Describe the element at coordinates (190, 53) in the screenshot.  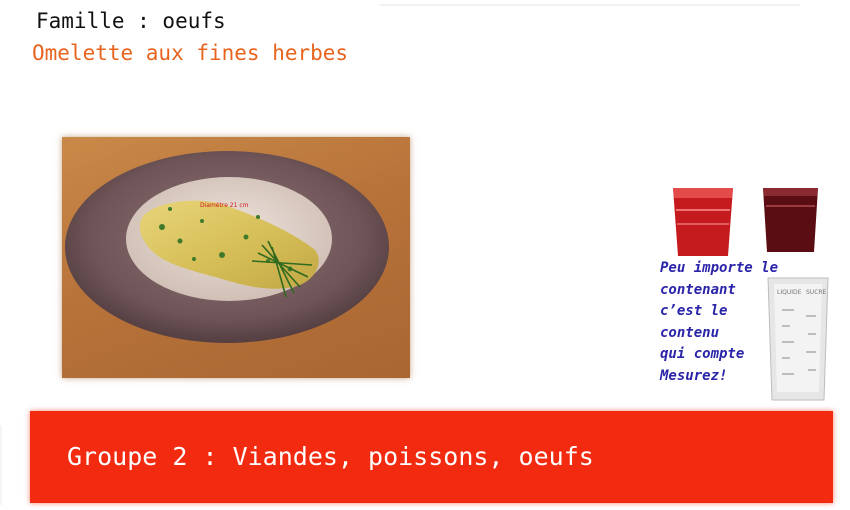
I see `recipe-title: Omelette aux fines herbes` at that location.